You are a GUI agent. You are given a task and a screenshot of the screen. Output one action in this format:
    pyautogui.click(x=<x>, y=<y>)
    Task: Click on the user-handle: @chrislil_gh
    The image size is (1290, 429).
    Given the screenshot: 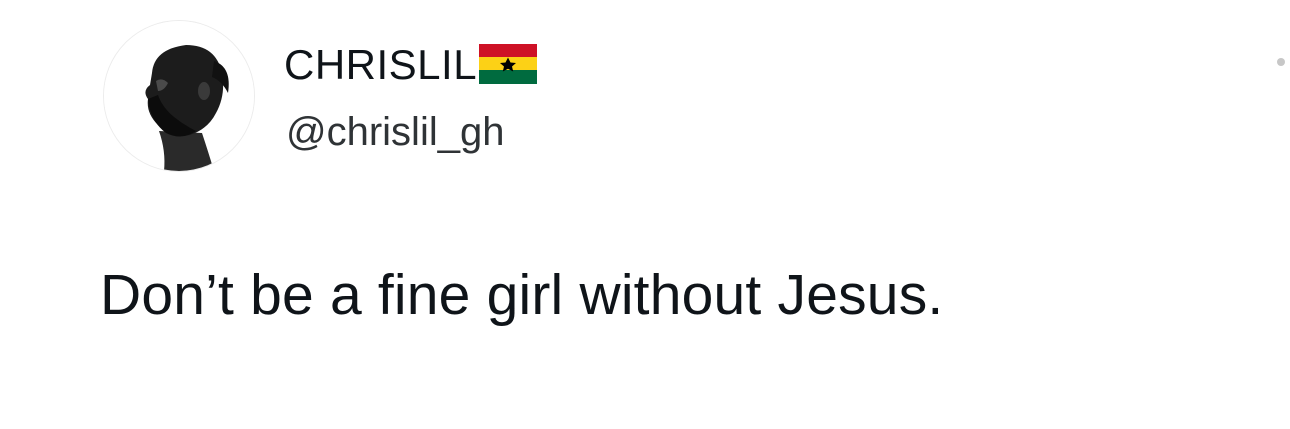 What is the action you would take?
    pyautogui.click(x=395, y=132)
    